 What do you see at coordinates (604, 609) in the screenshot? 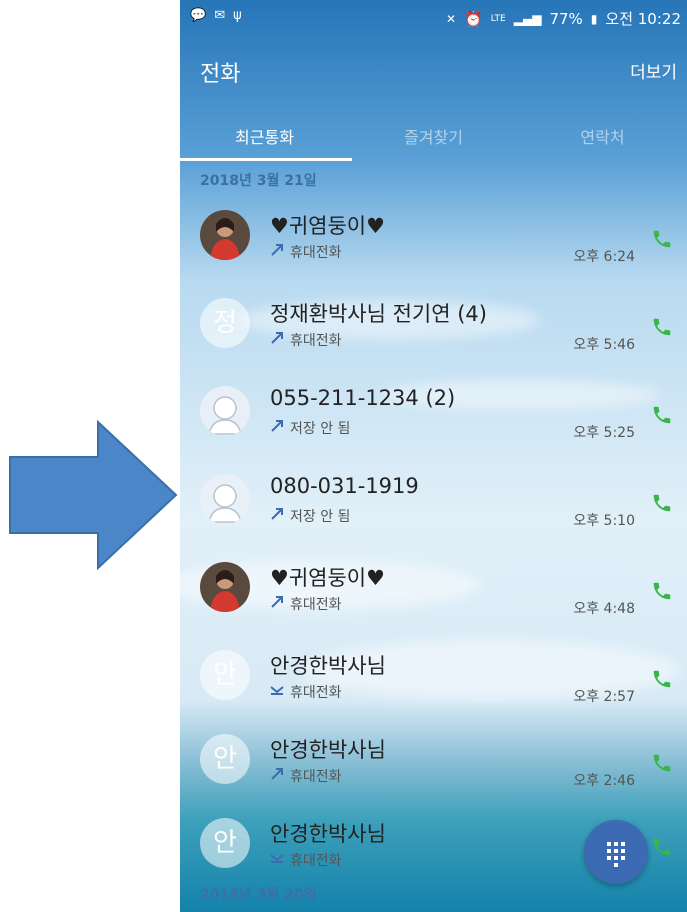
I see `call-time: 오후 4:48` at bounding box center [604, 609].